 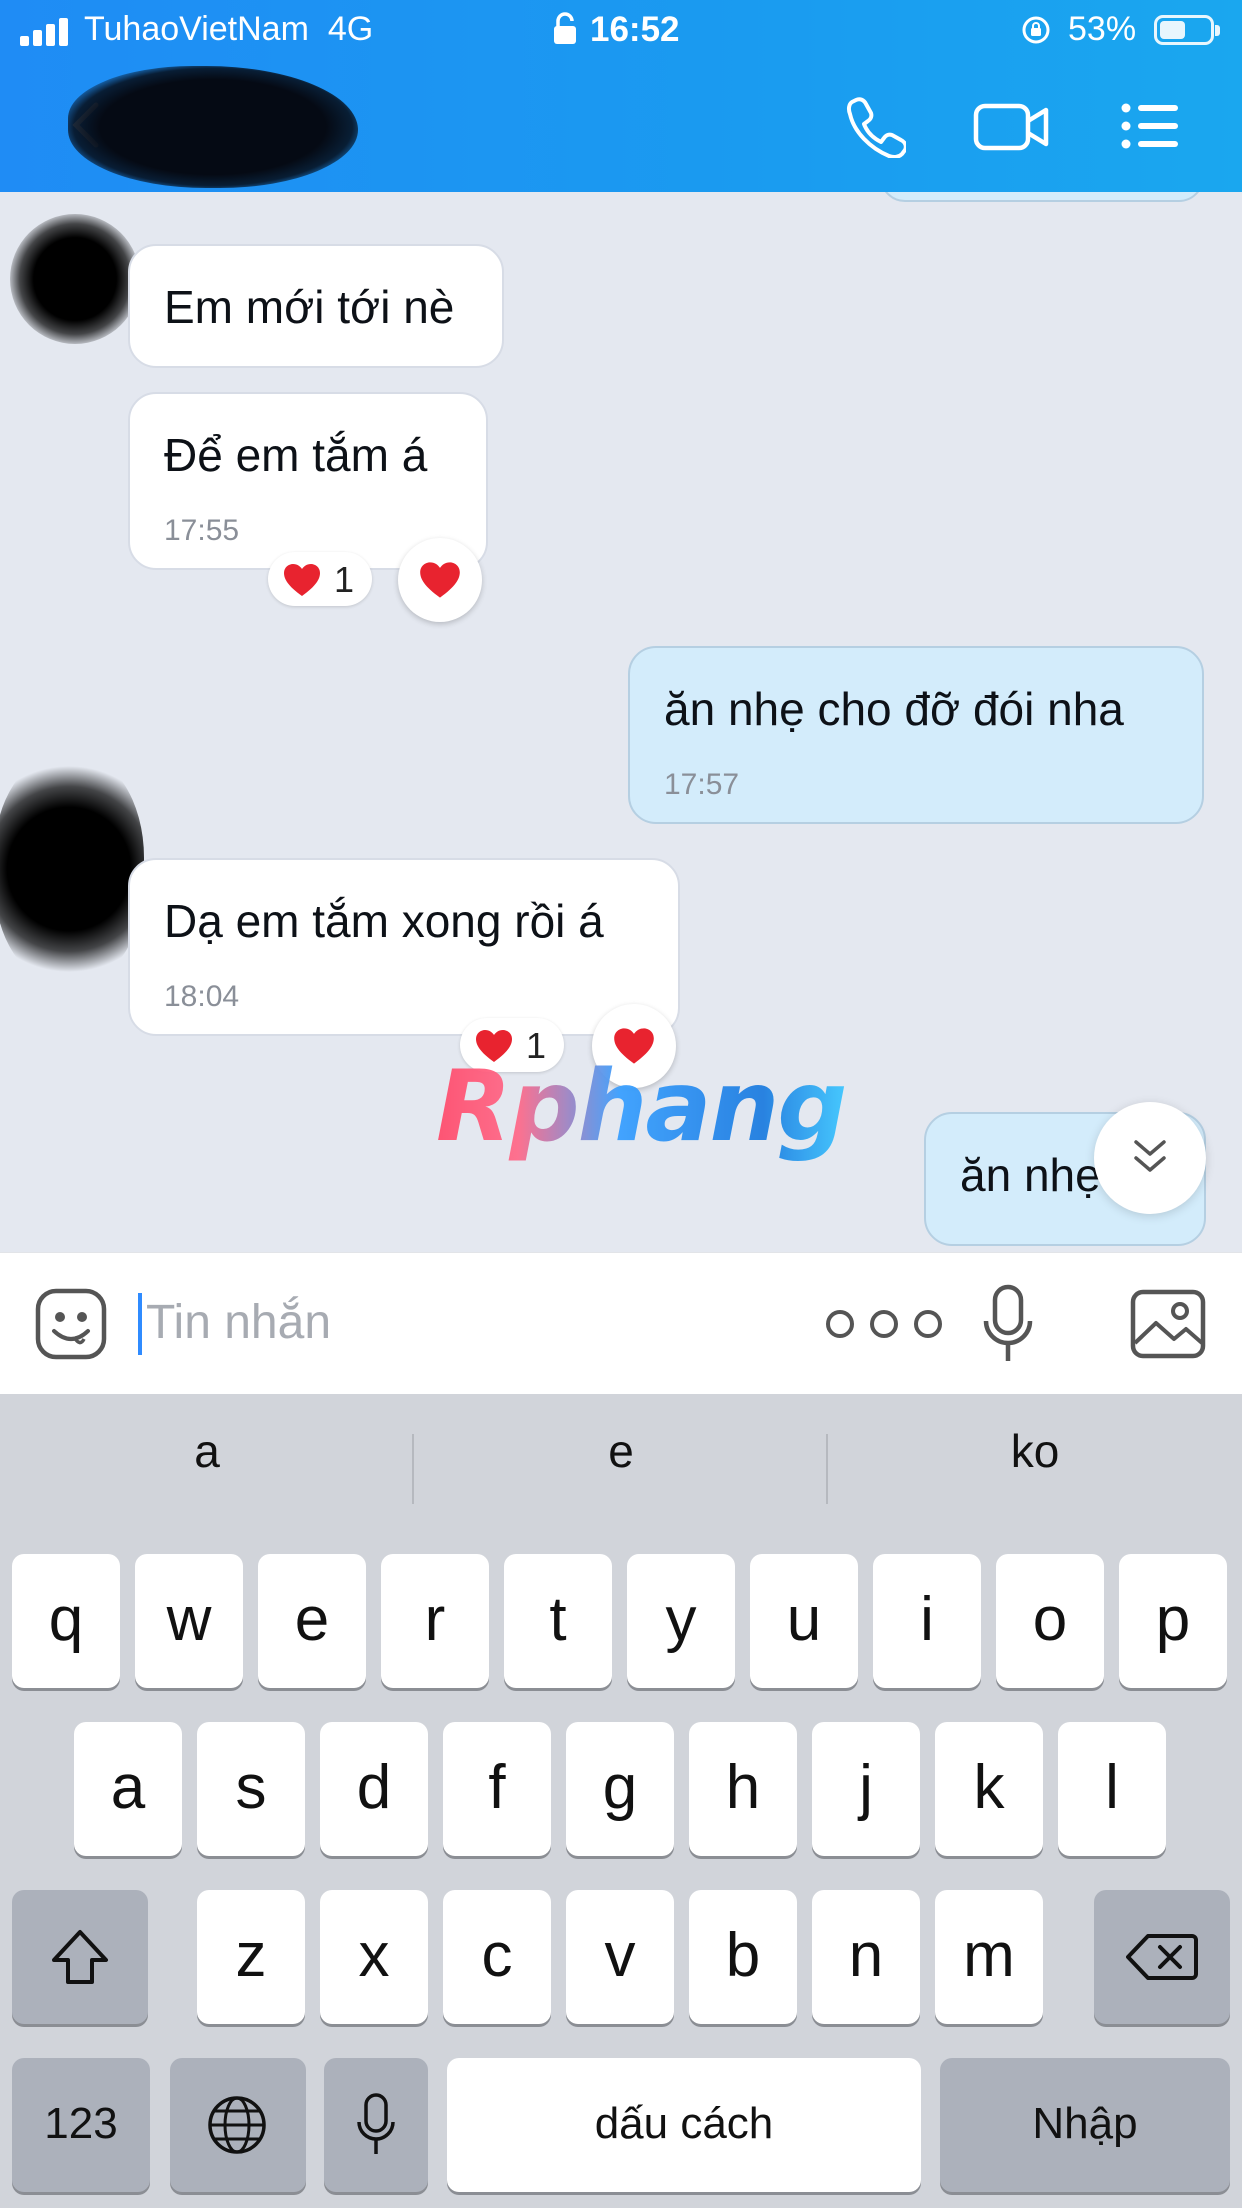 I want to click on key-m: m, so click(x=989, y=1957).